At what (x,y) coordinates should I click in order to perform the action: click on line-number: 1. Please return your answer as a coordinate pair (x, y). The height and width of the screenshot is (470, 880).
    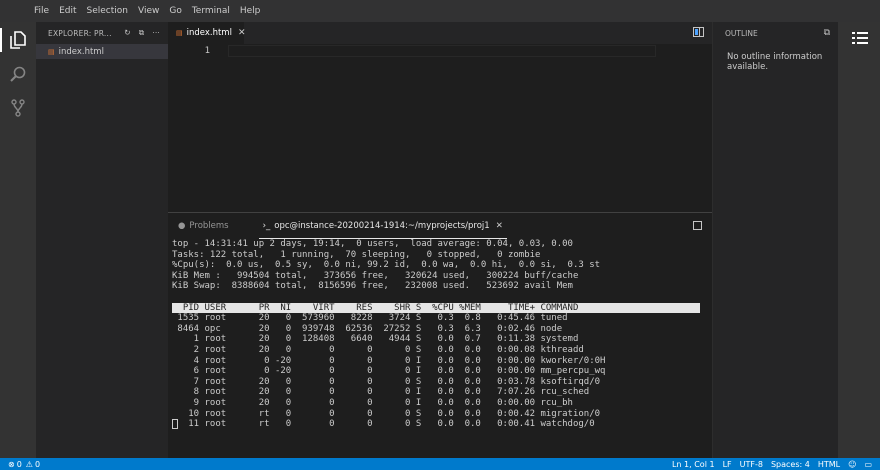
    Looking at the image, I should click on (207, 51).